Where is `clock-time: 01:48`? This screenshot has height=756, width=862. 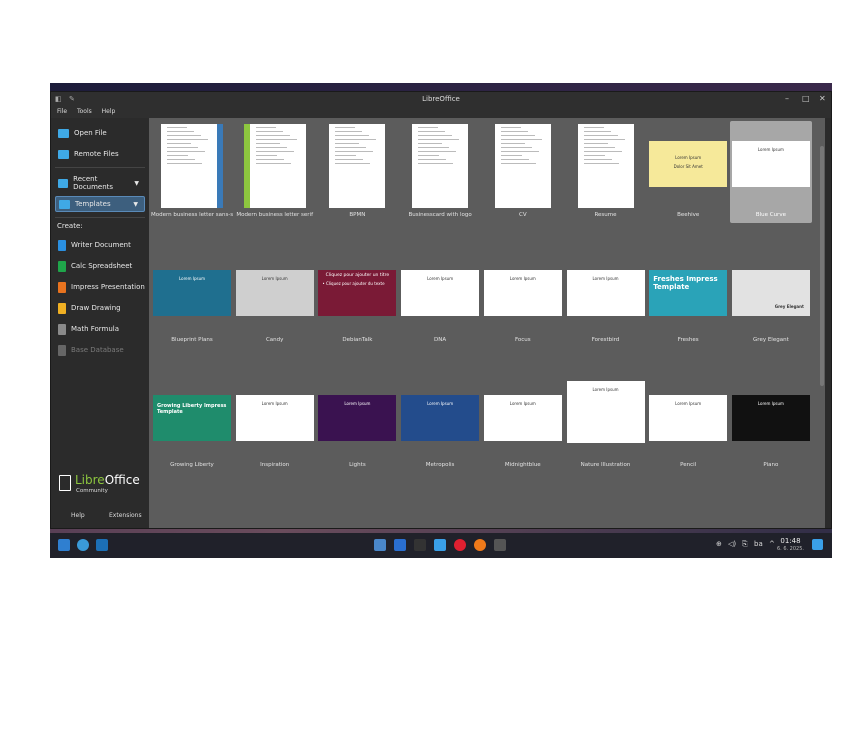
clock-time: 01:48 is located at coordinates (790, 541).